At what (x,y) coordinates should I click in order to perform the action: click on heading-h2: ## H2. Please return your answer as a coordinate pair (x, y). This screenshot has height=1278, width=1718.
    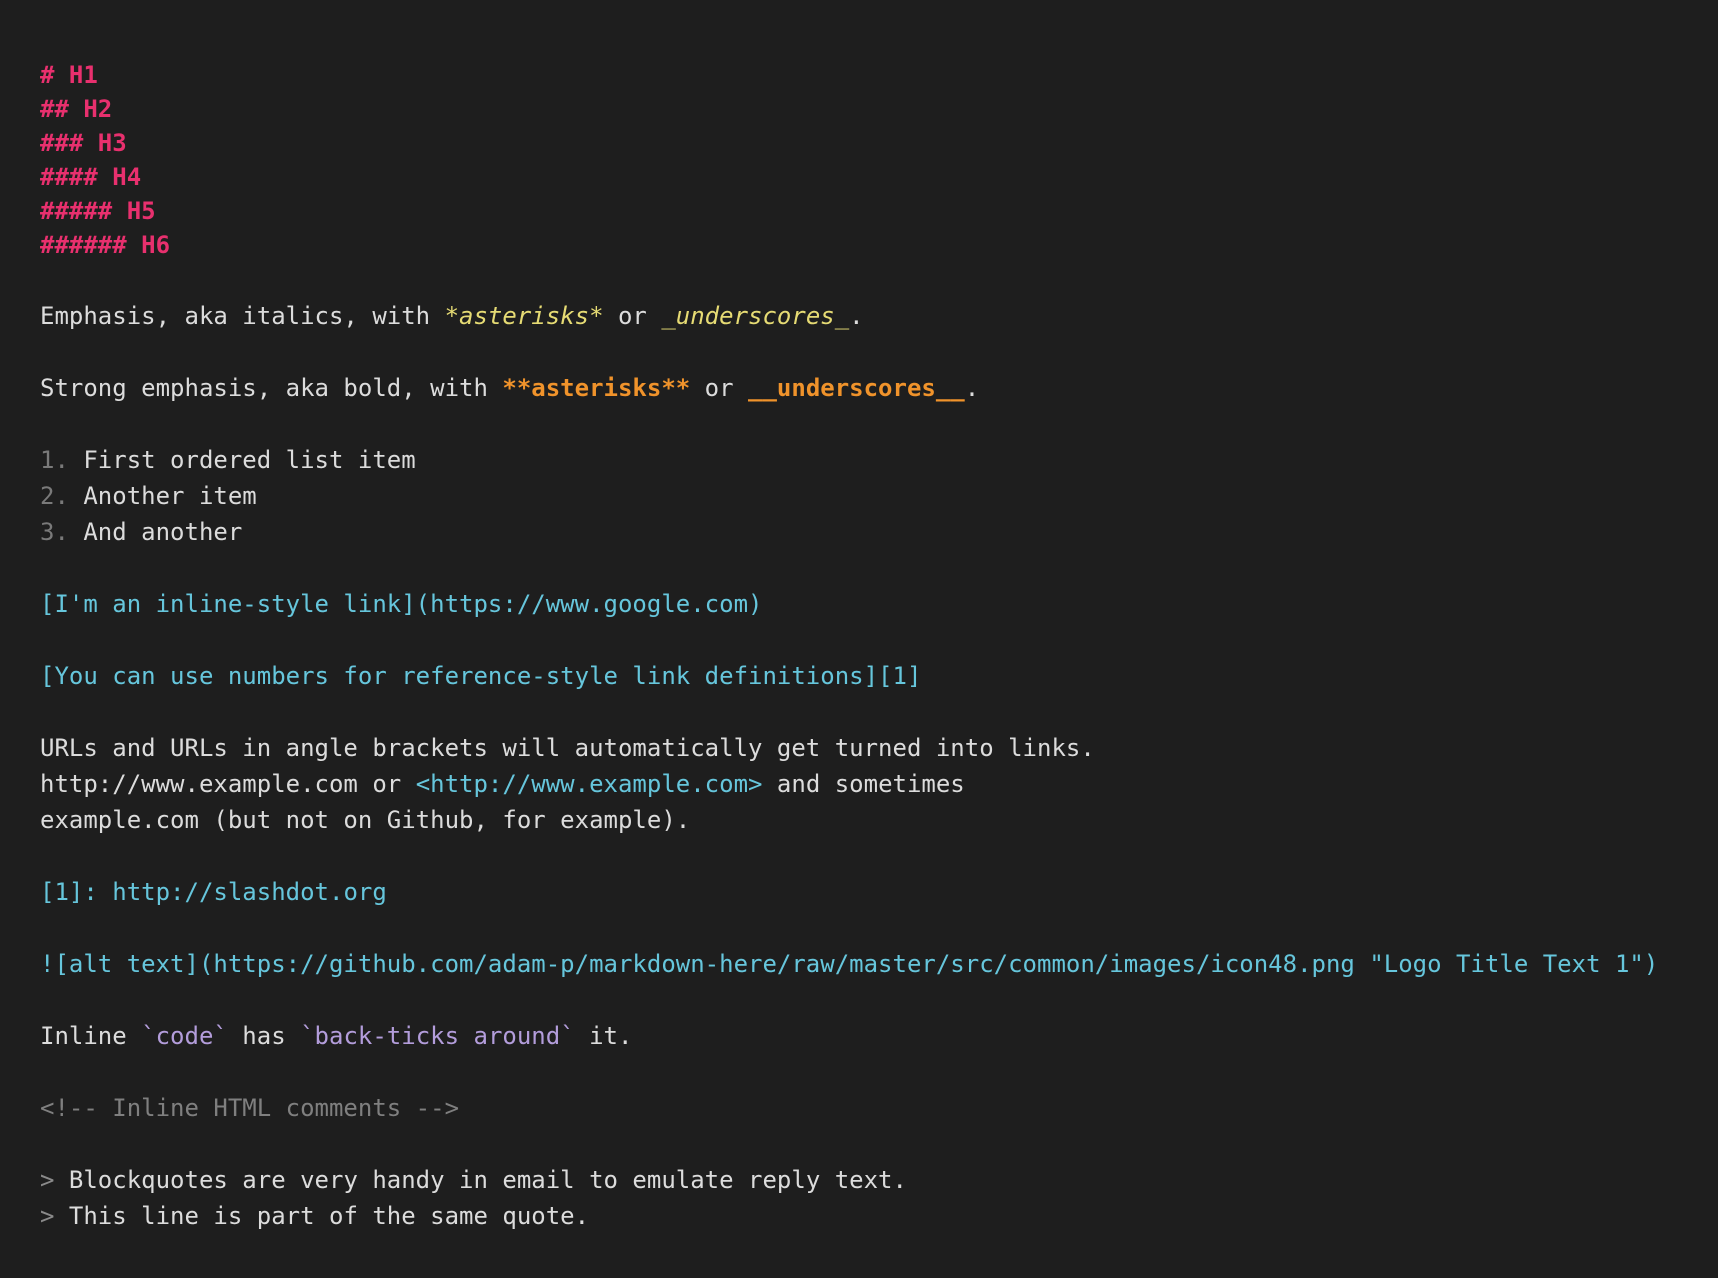
    Looking at the image, I should click on (76, 109).